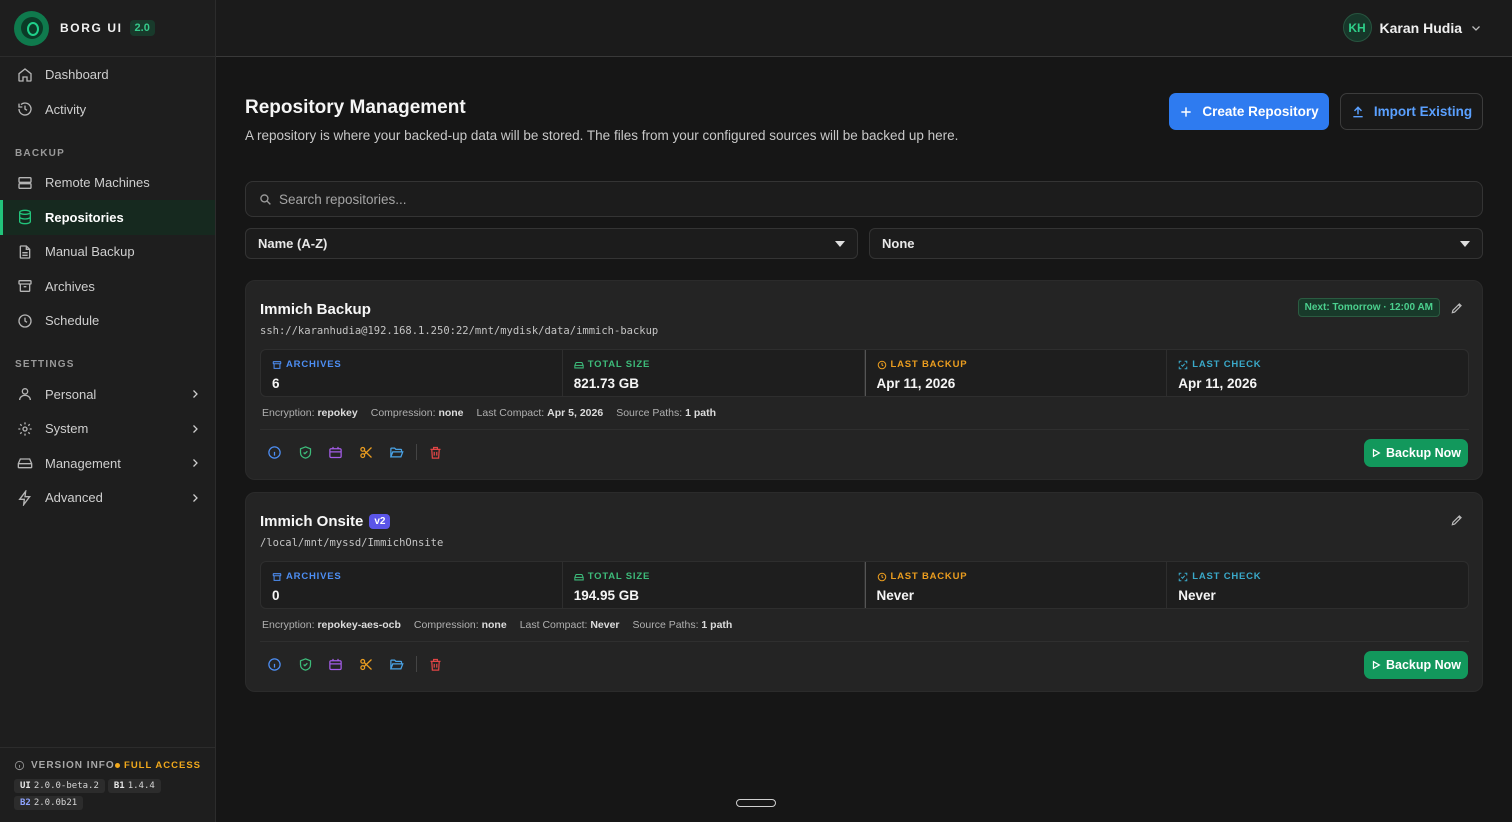  I want to click on user-icon, so click(25, 394).